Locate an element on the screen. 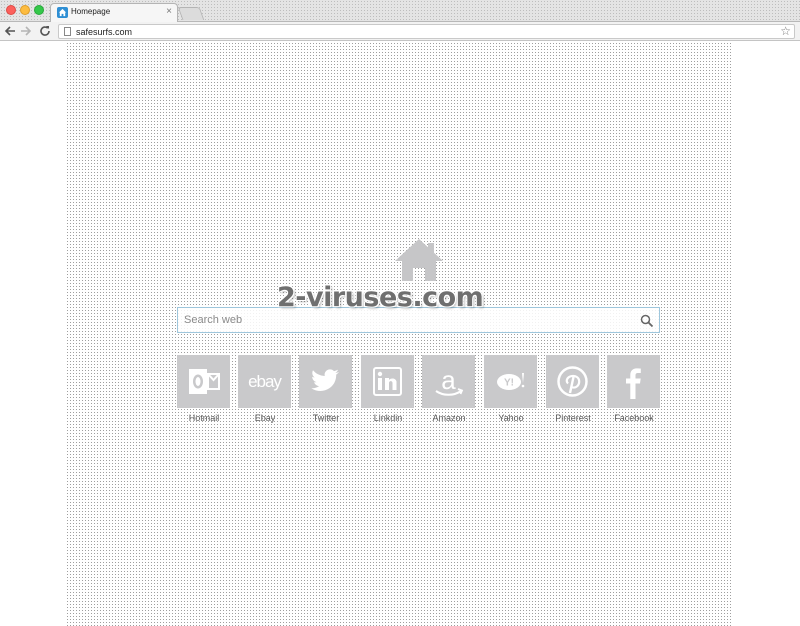  address-bar: safesurfs.com ☆ is located at coordinates (426, 31).